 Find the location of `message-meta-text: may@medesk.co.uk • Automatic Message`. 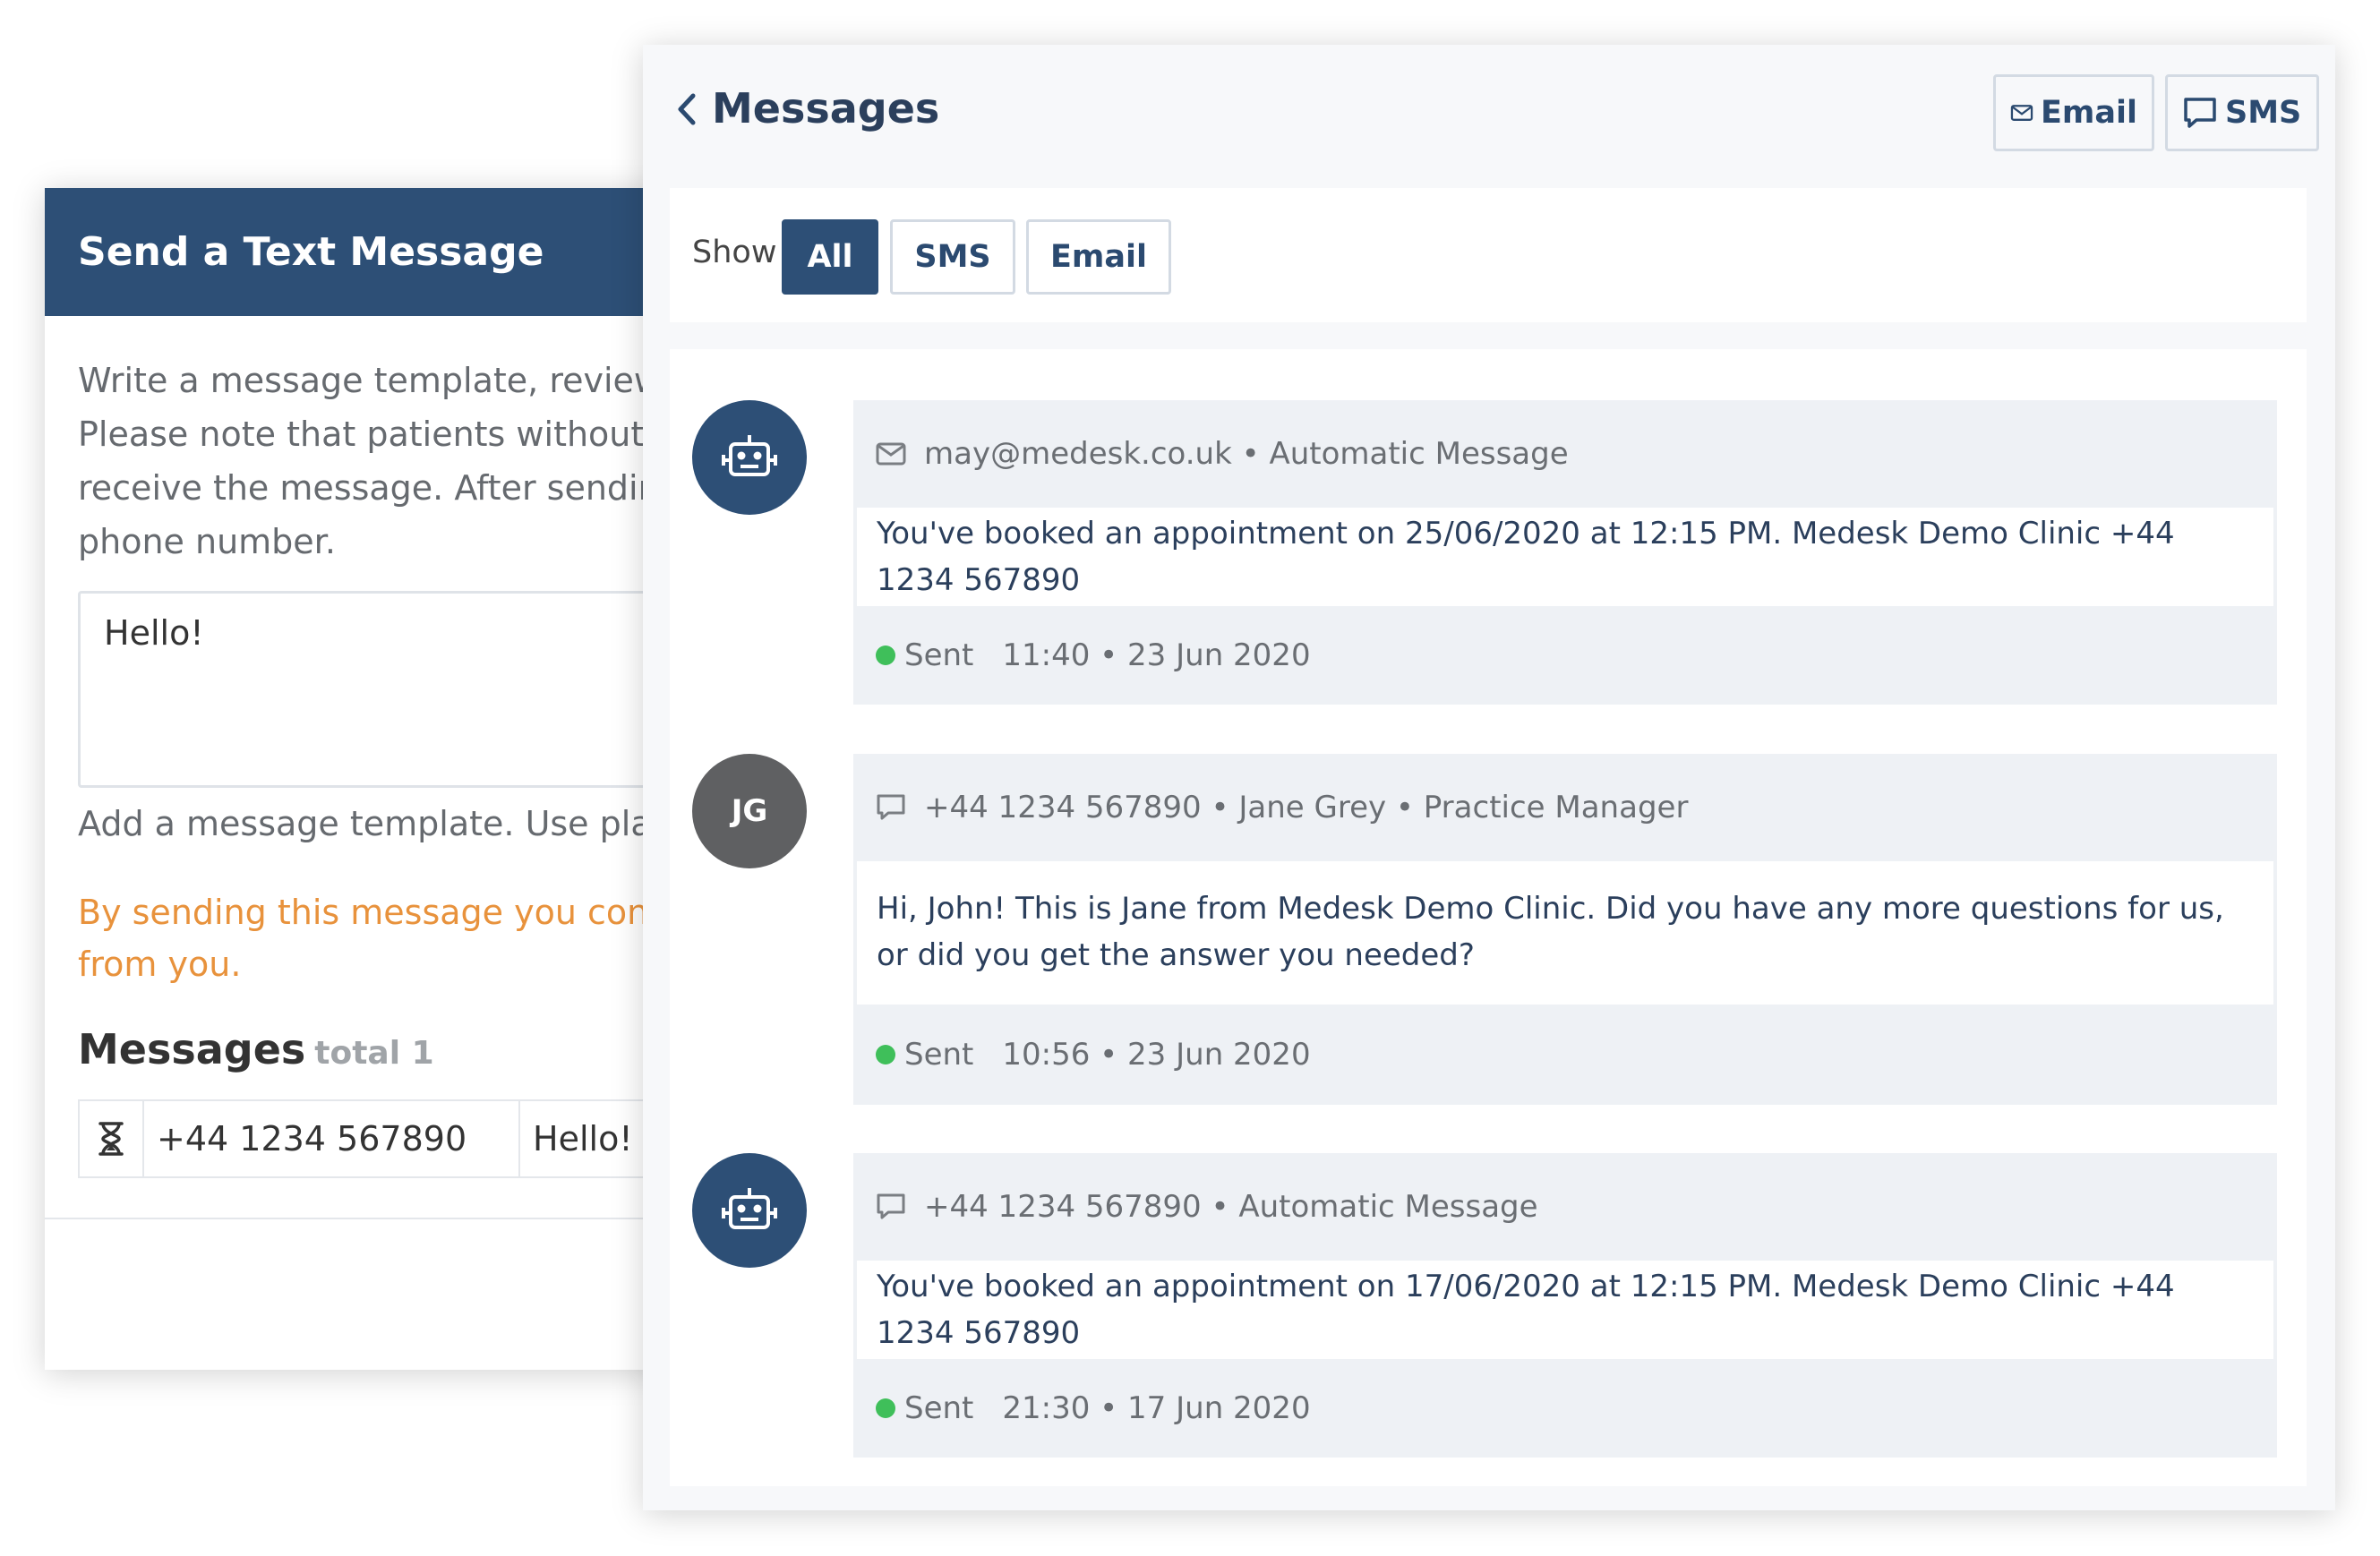

message-meta-text: may@medesk.co.uk • Automatic Message is located at coordinates (1246, 454).